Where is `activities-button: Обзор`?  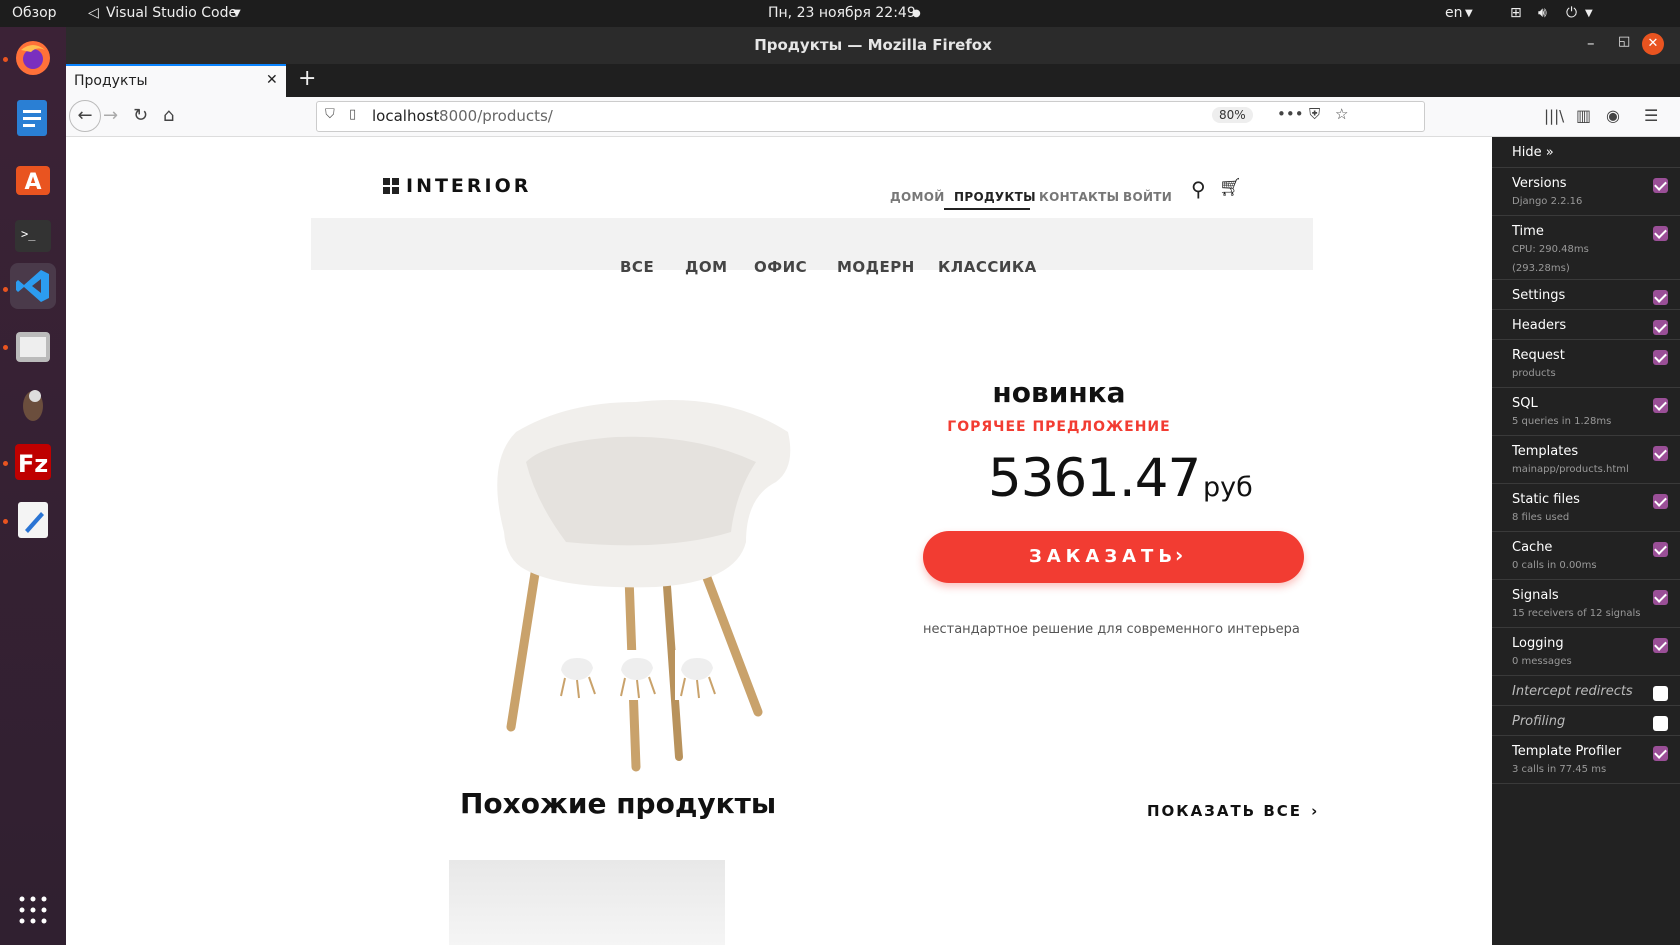
activities-button: Обзор is located at coordinates (34, 13).